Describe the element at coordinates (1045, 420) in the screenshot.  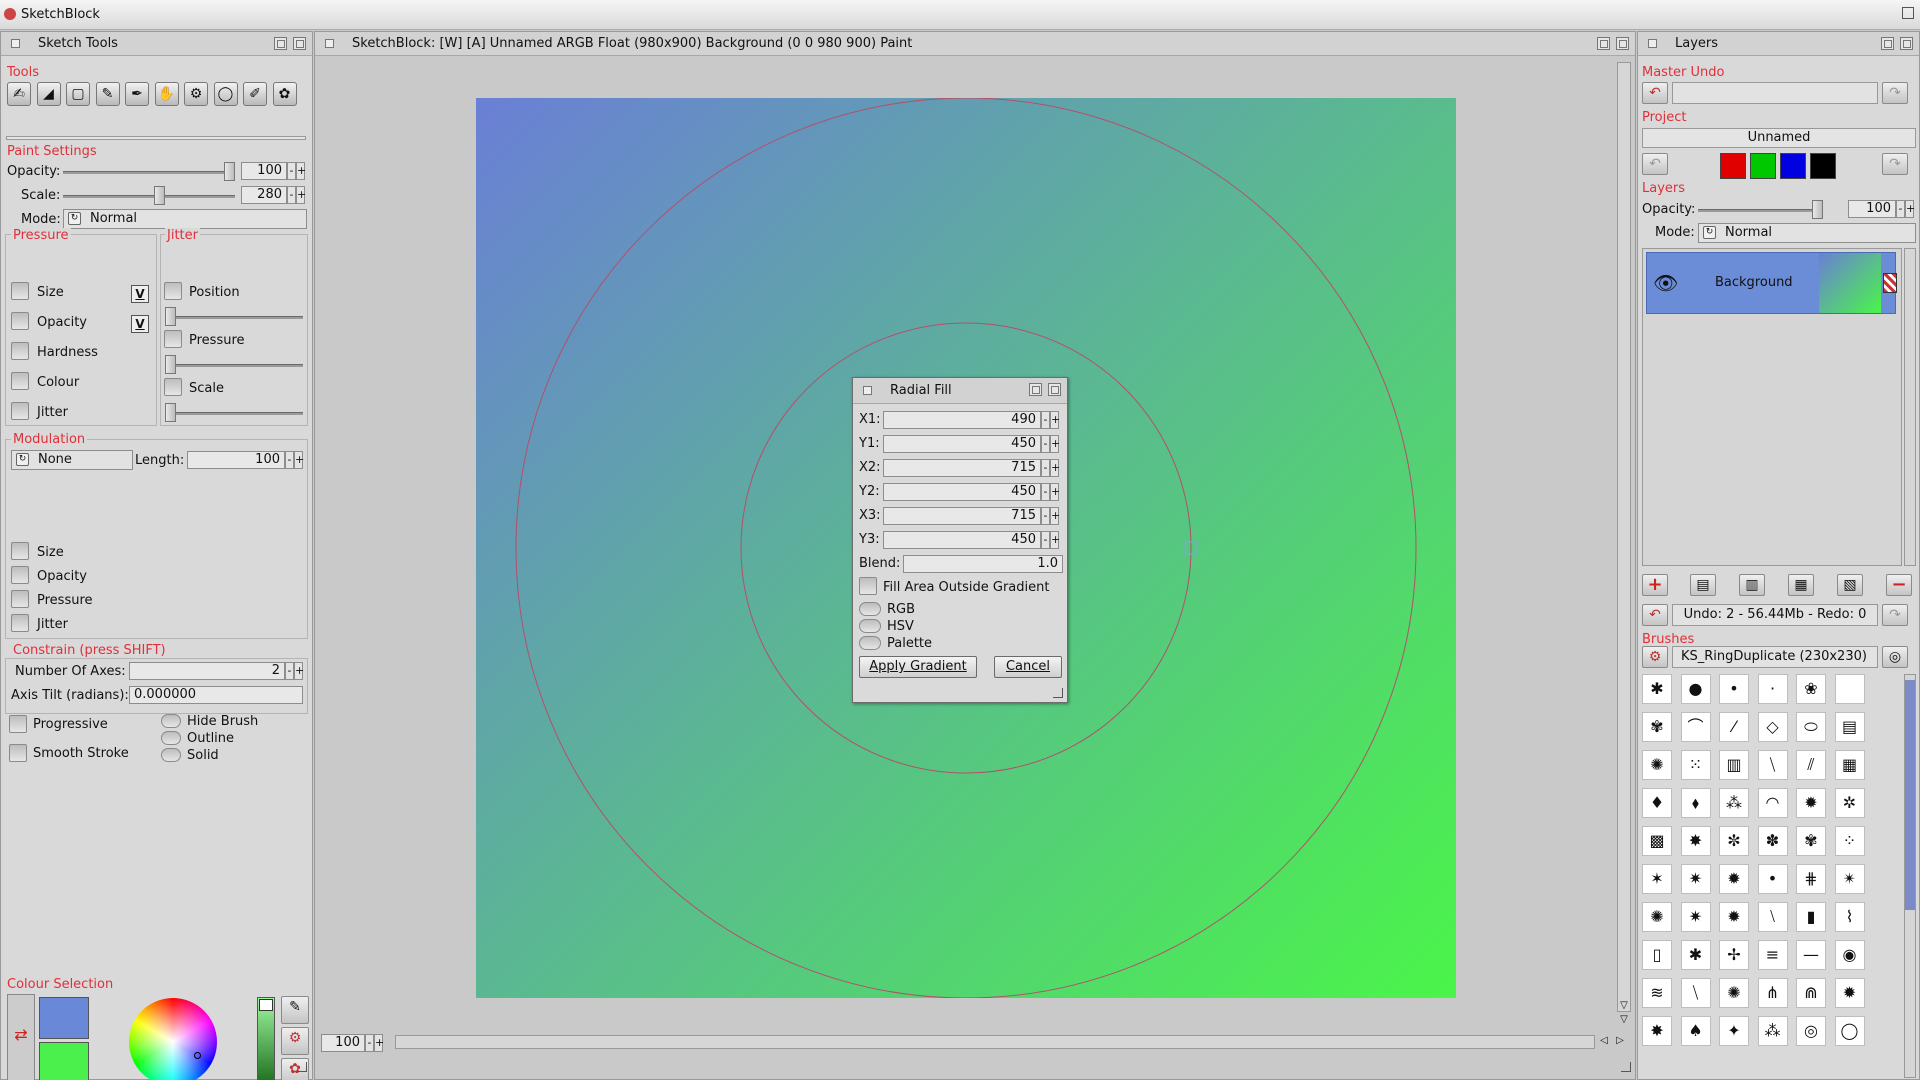
I see `x1-decrement: -` at that location.